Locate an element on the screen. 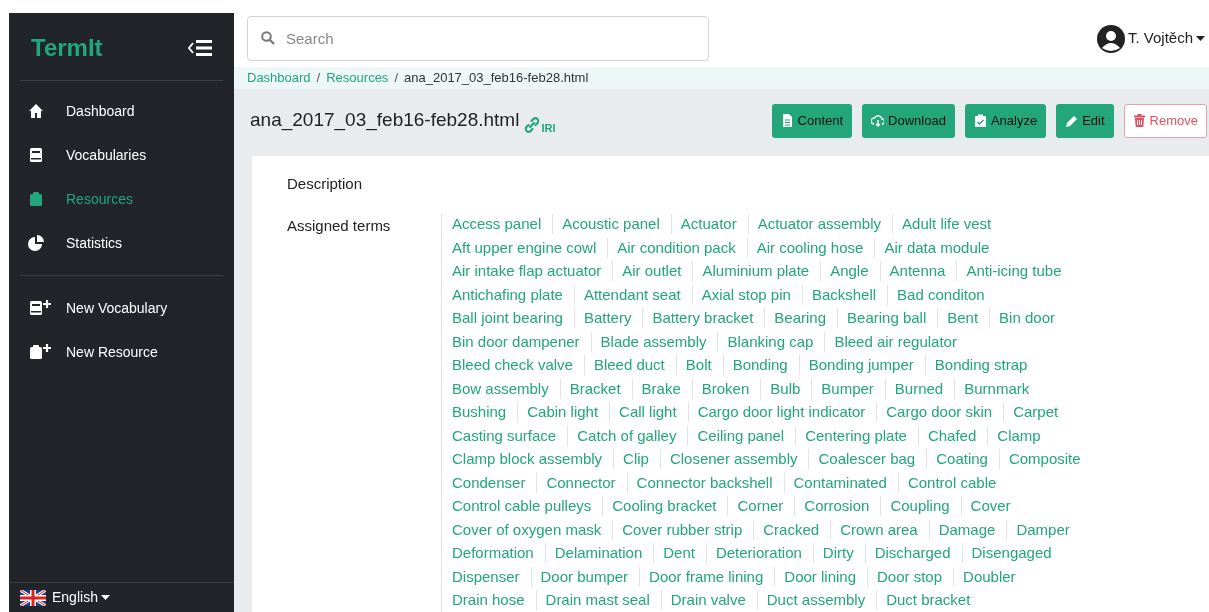 This screenshot has height=612, width=1209. term-link: Bow assembly is located at coordinates (506, 388).